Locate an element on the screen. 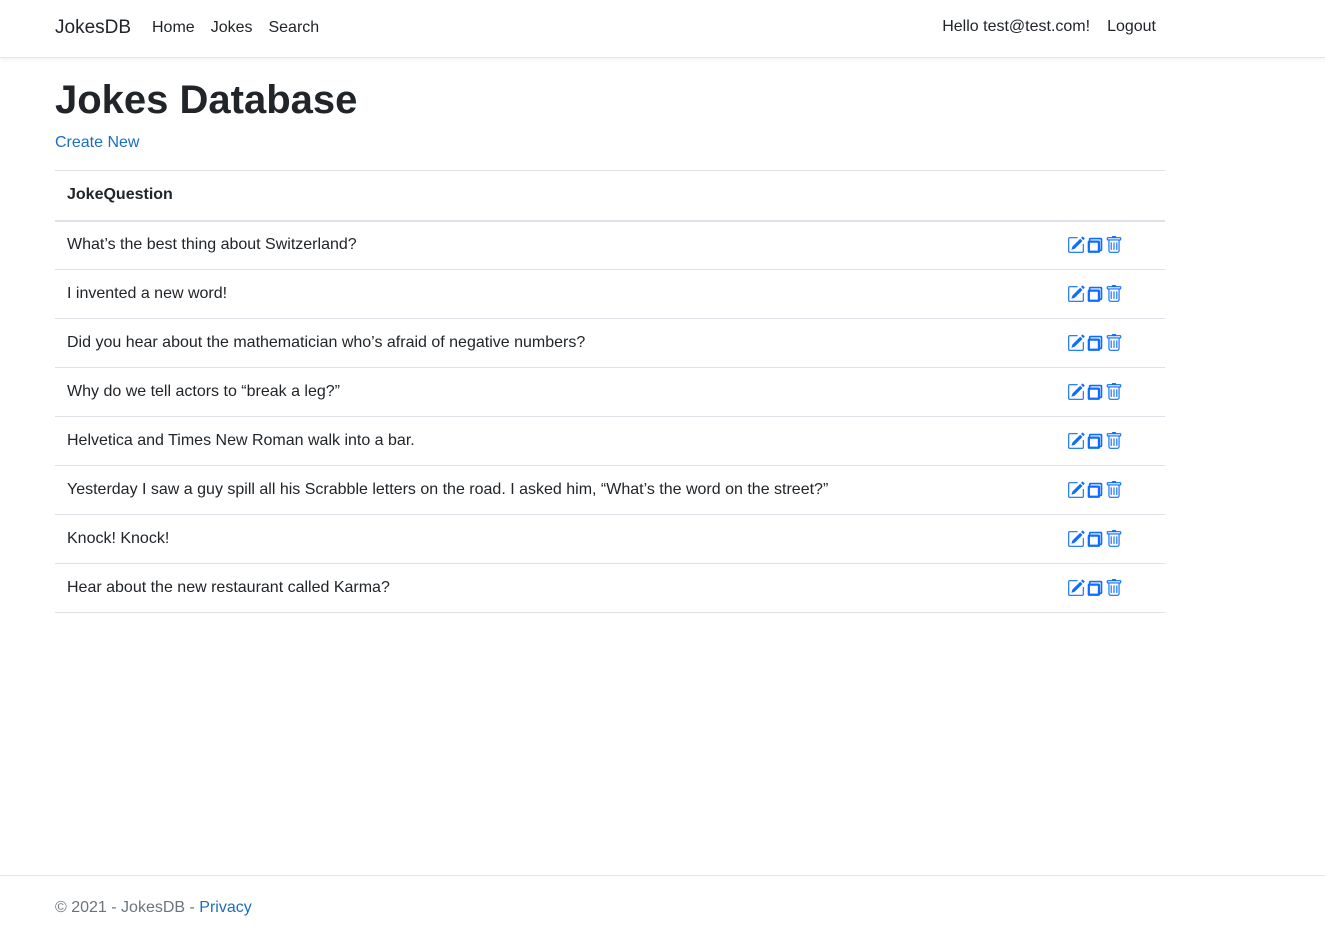 This screenshot has height=931, width=1325. footer-text: © 2021 - JokesDB - Privacy is located at coordinates (153, 908).